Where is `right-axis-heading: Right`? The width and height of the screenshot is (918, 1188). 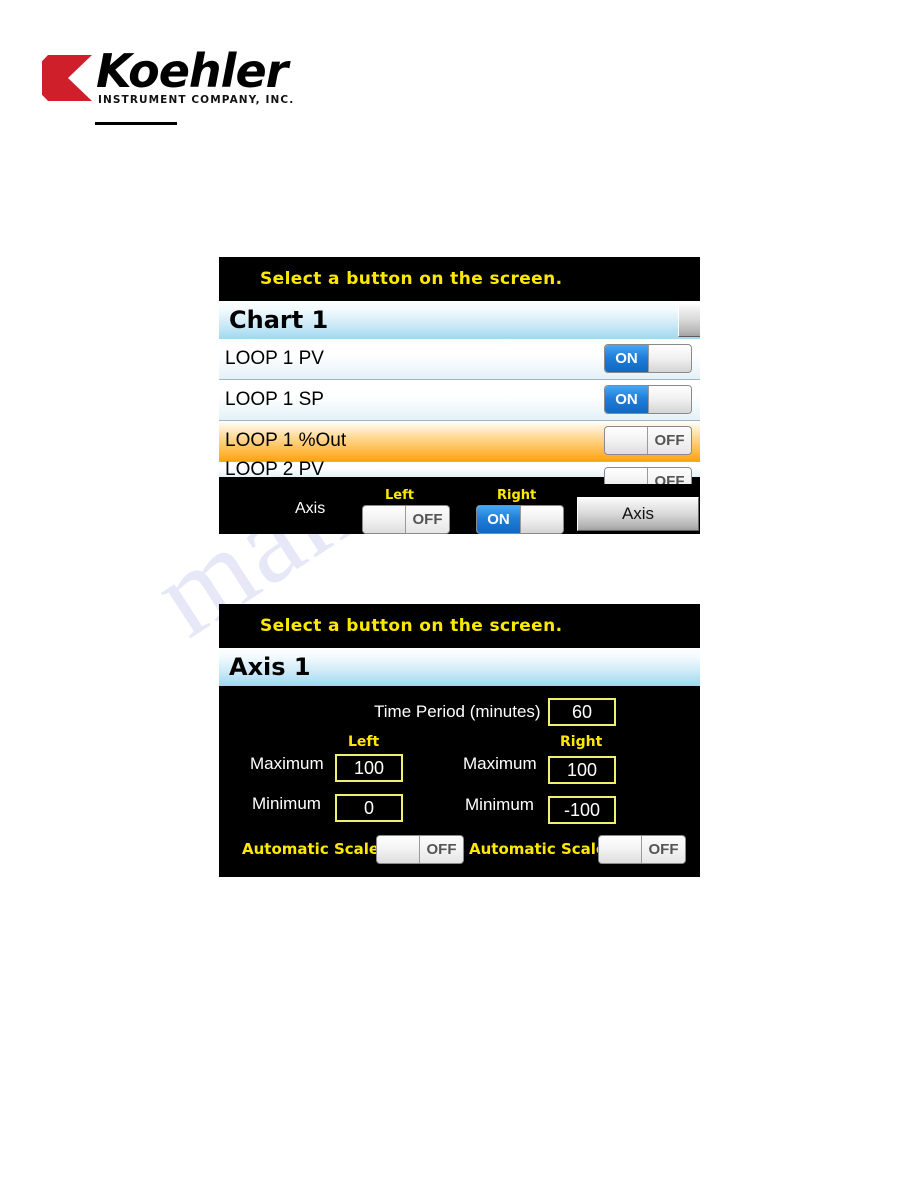 right-axis-heading: Right is located at coordinates (517, 495).